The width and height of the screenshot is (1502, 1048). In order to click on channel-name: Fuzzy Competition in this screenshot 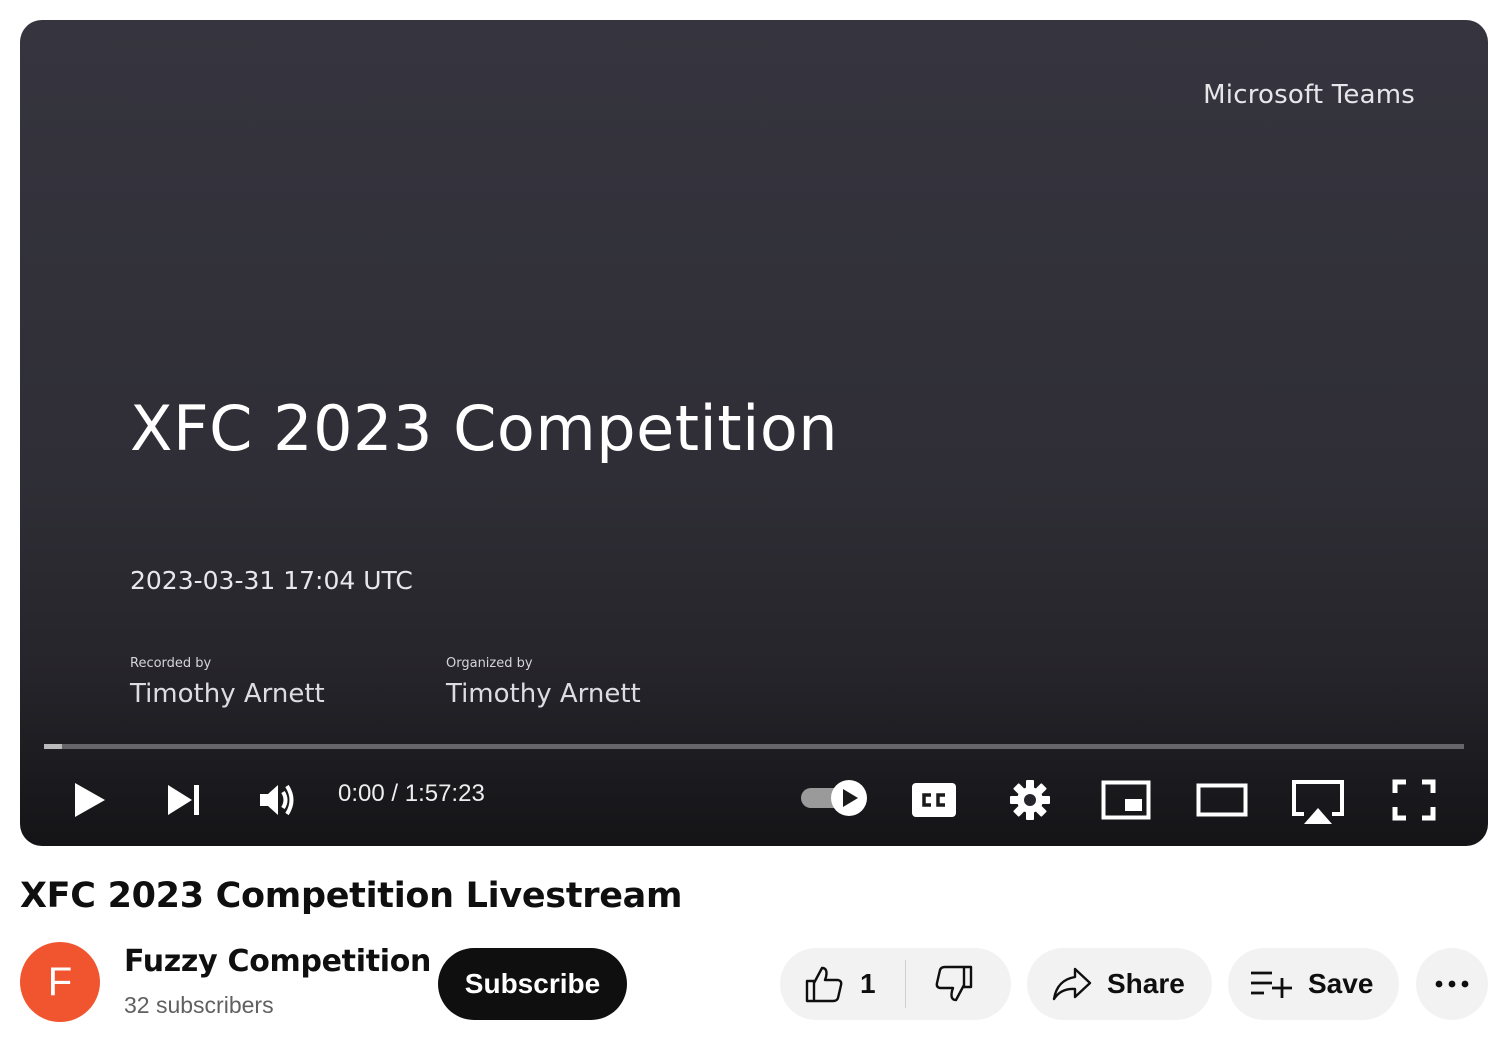, I will do `click(277, 961)`.